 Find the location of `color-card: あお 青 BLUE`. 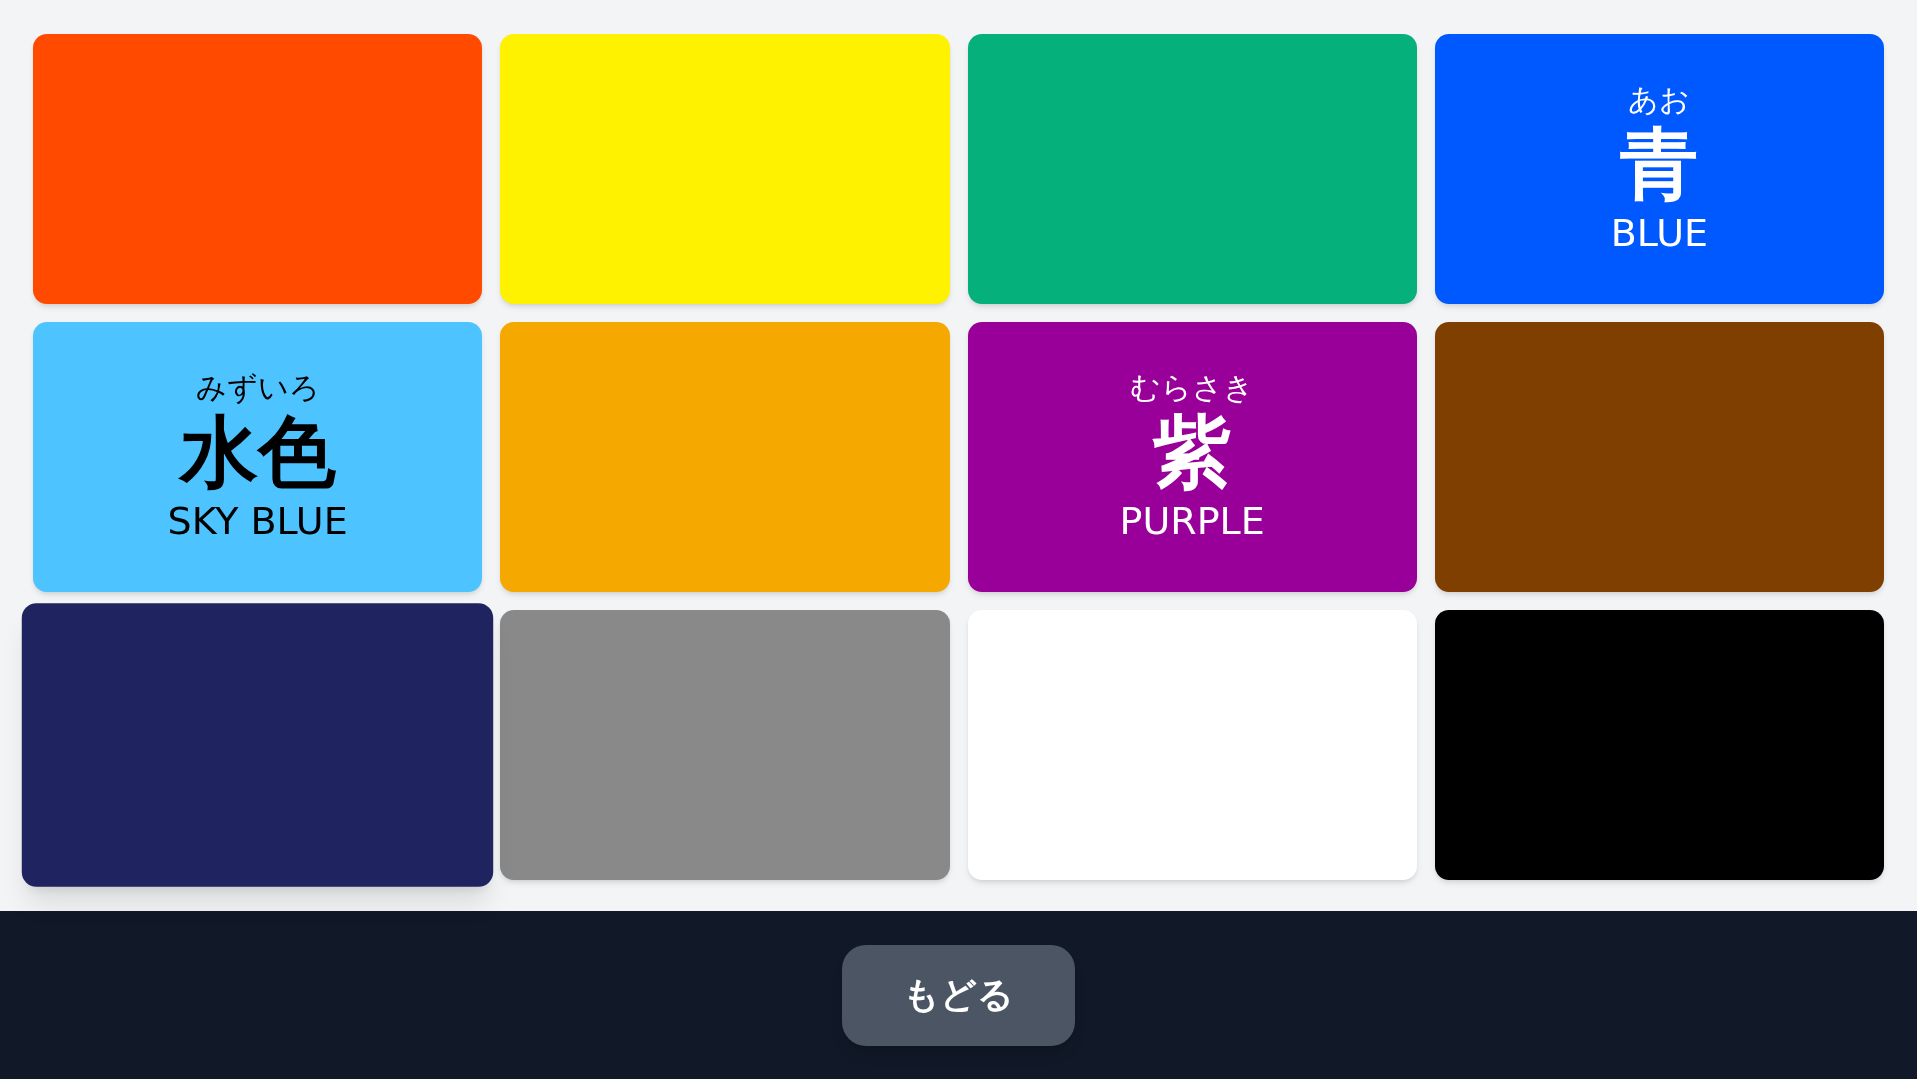

color-card: あお 青 BLUE is located at coordinates (1659, 169).